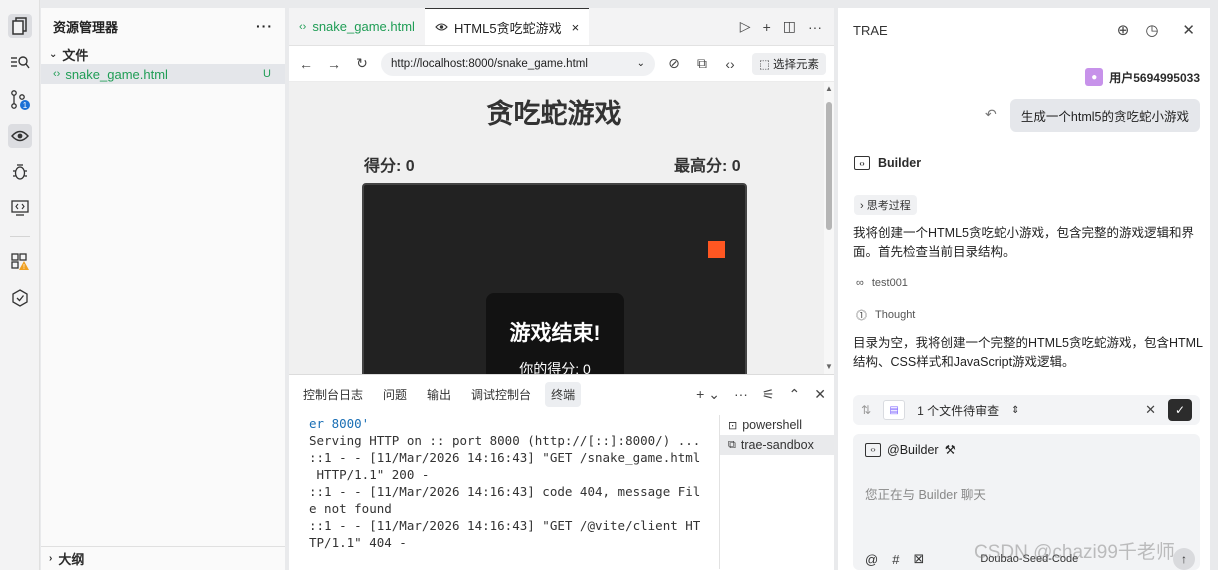 This screenshot has height=570, width=1218. Describe the element at coordinates (20, 100) in the screenshot. I see `source-control-icon: 1` at that location.